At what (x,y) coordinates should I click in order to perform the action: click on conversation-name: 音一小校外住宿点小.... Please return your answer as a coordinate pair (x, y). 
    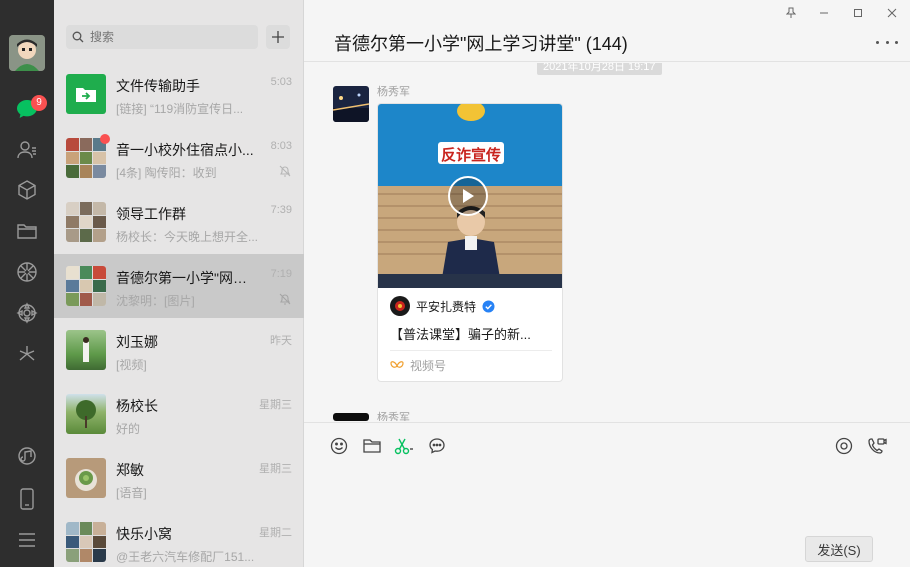
    Looking at the image, I should click on (185, 150).